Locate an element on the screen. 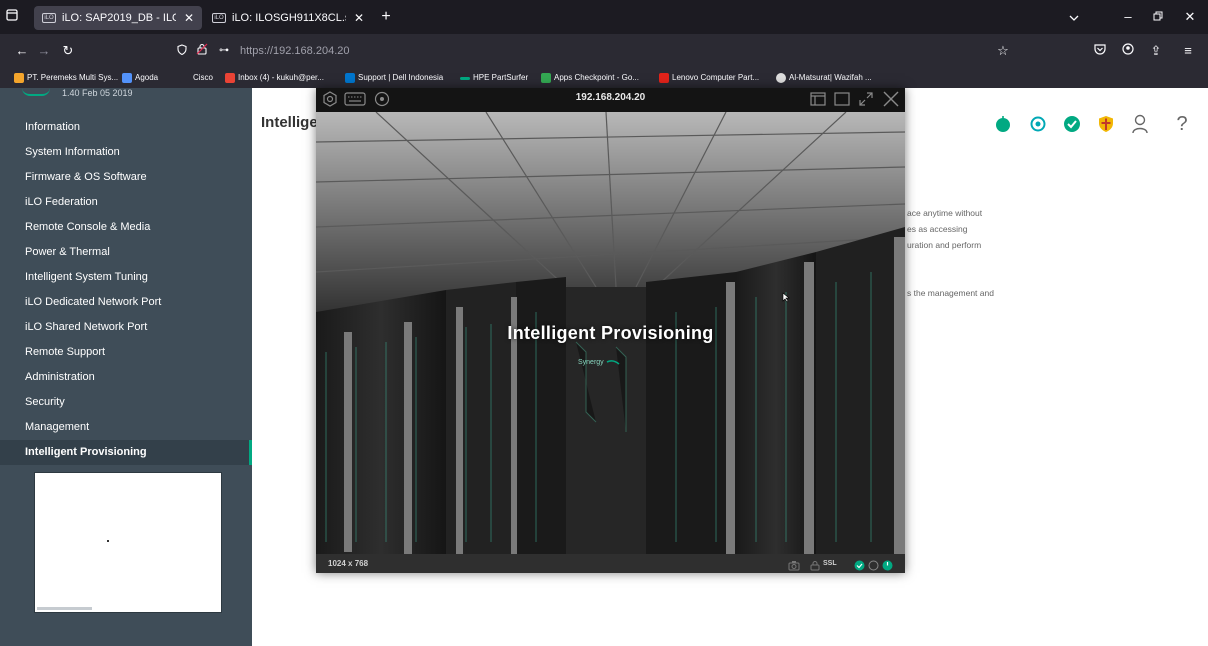  sidebar-item-intelligent-provisioning: Intelligent Provisioning is located at coordinates (126, 452).